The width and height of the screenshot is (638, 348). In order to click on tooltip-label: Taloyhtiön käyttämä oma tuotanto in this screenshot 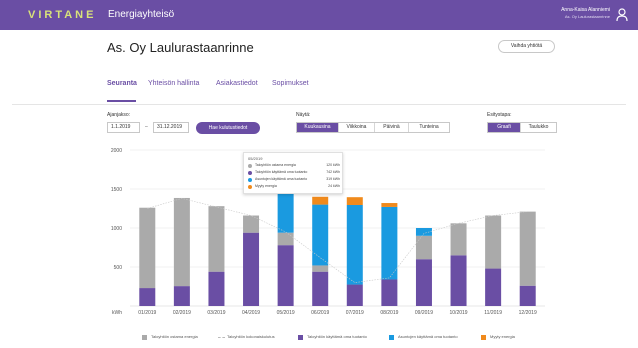, I will do `click(281, 172)`.